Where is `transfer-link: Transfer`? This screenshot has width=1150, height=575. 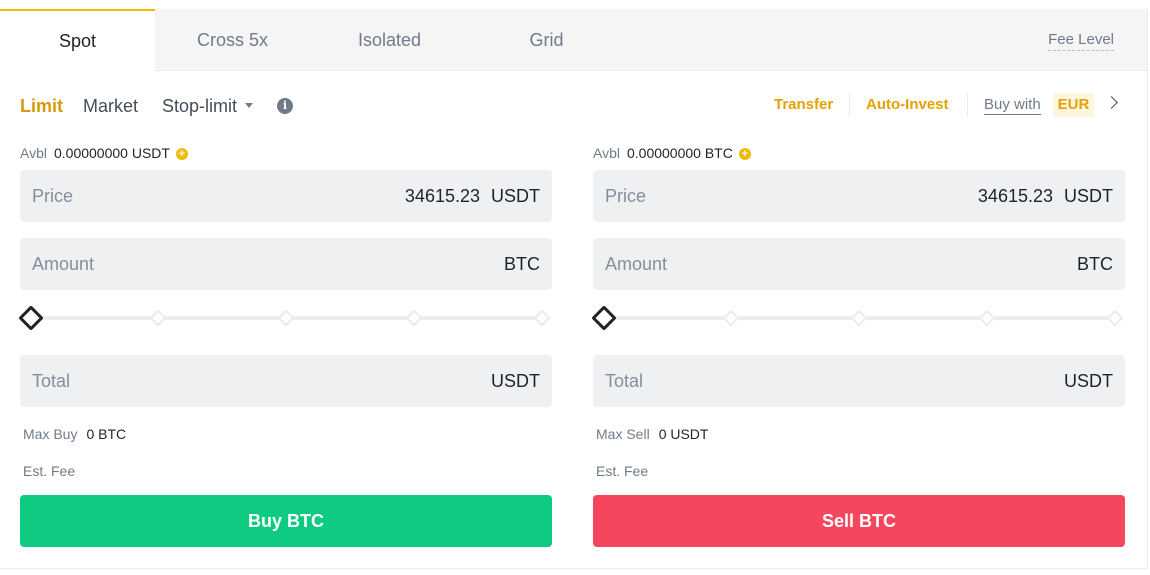 transfer-link: Transfer is located at coordinates (803, 105).